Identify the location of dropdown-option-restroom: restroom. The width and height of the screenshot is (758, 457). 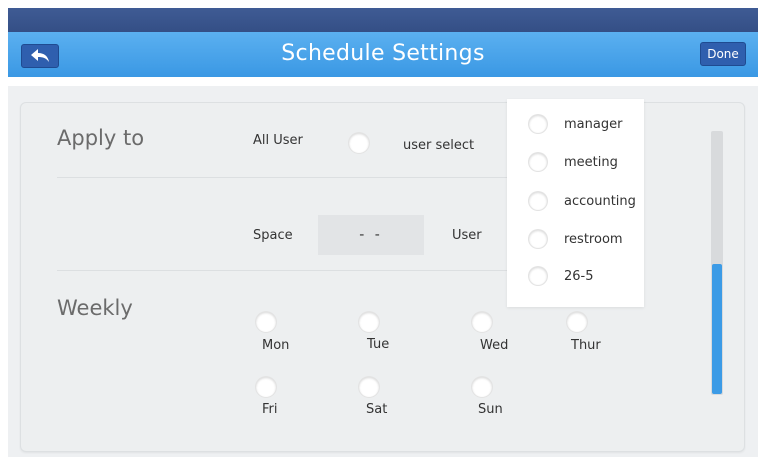
(575, 243).